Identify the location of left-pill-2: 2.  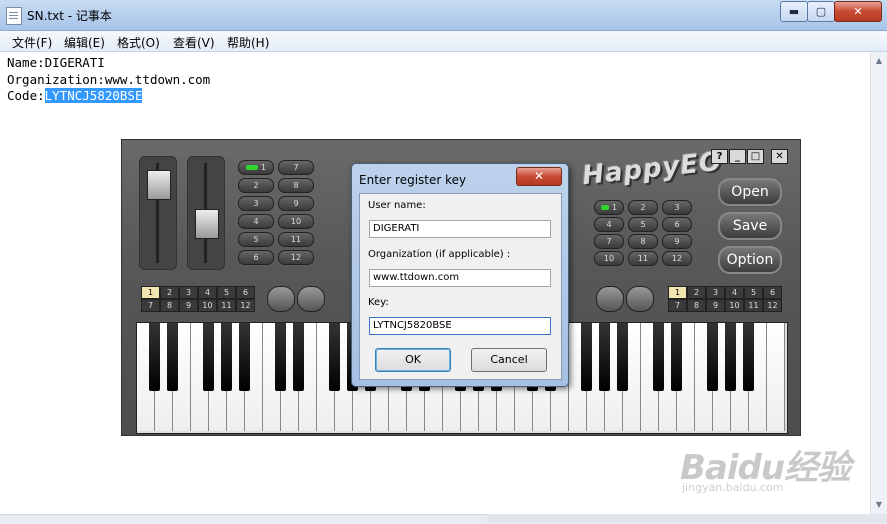
(256, 185).